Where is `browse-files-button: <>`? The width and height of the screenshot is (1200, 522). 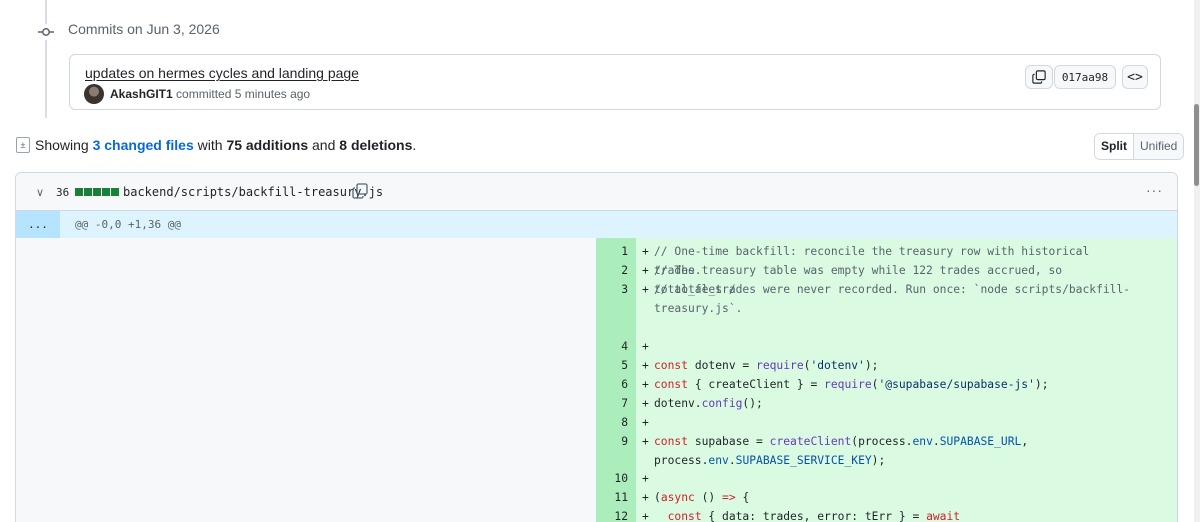 browse-files-button: <> is located at coordinates (1135, 77).